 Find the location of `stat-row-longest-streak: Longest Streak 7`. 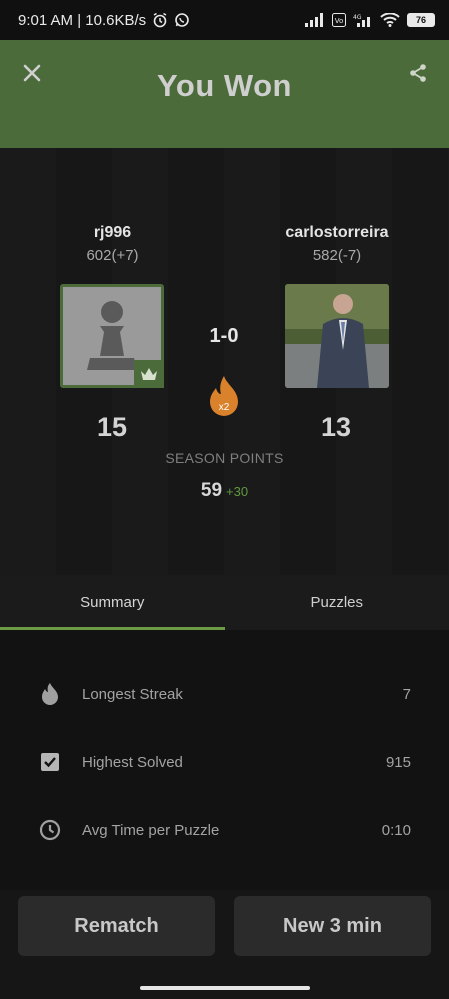

stat-row-longest-streak: Longest Streak 7 is located at coordinates (224, 694).